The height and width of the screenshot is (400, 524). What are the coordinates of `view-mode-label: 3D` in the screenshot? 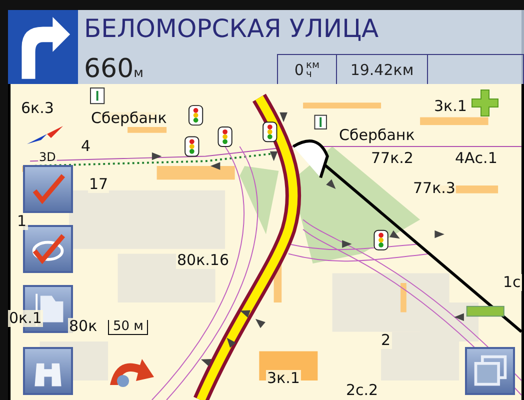 It's located at (47, 157).